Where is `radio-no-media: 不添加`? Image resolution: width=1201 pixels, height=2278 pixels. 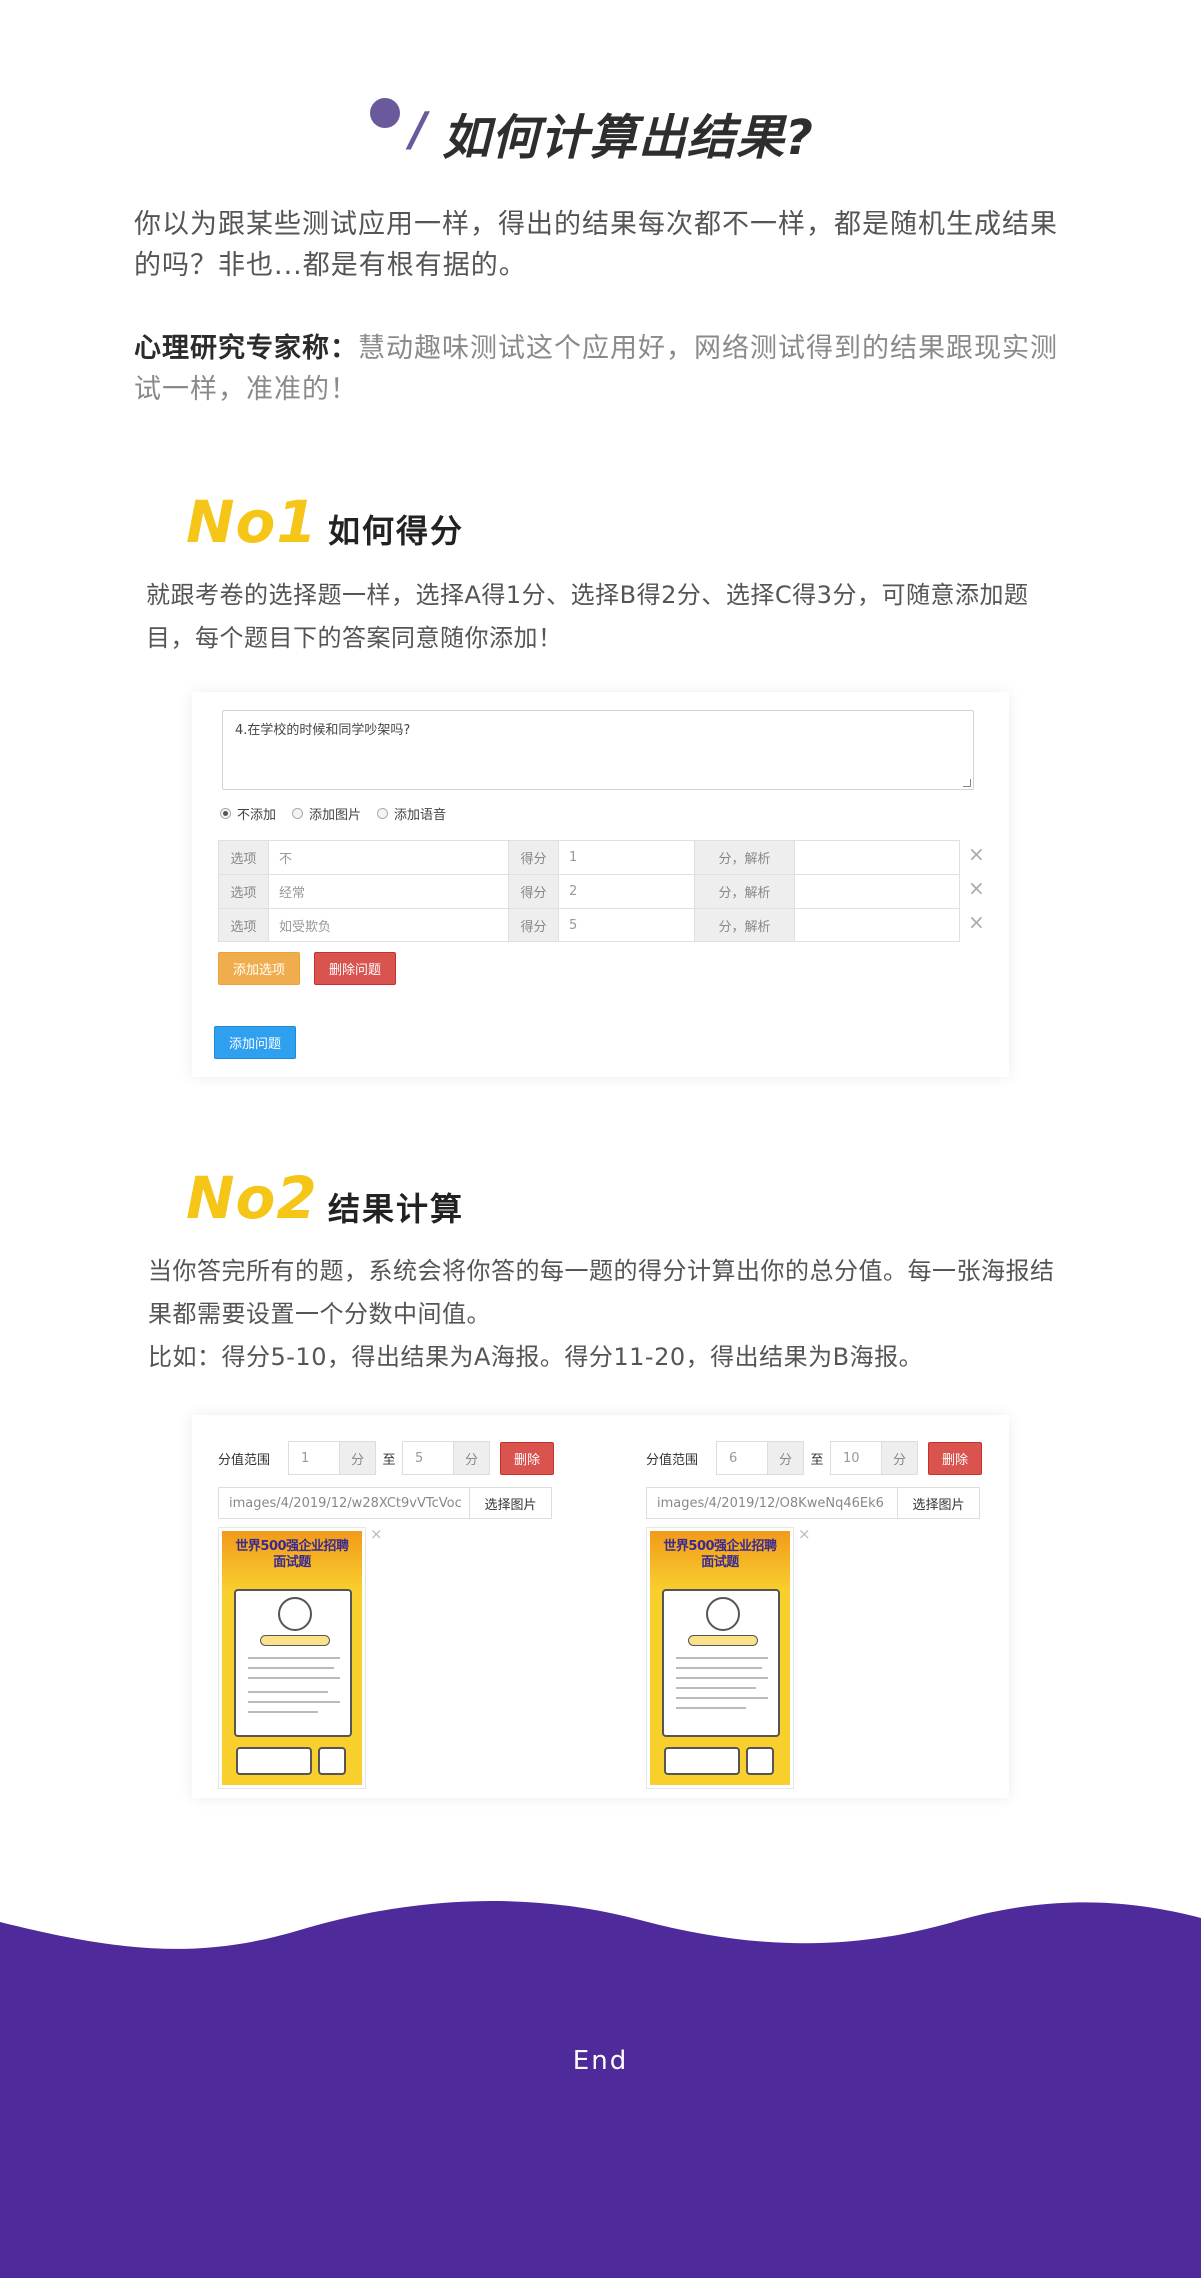 radio-no-media: 不添加 is located at coordinates (248, 813).